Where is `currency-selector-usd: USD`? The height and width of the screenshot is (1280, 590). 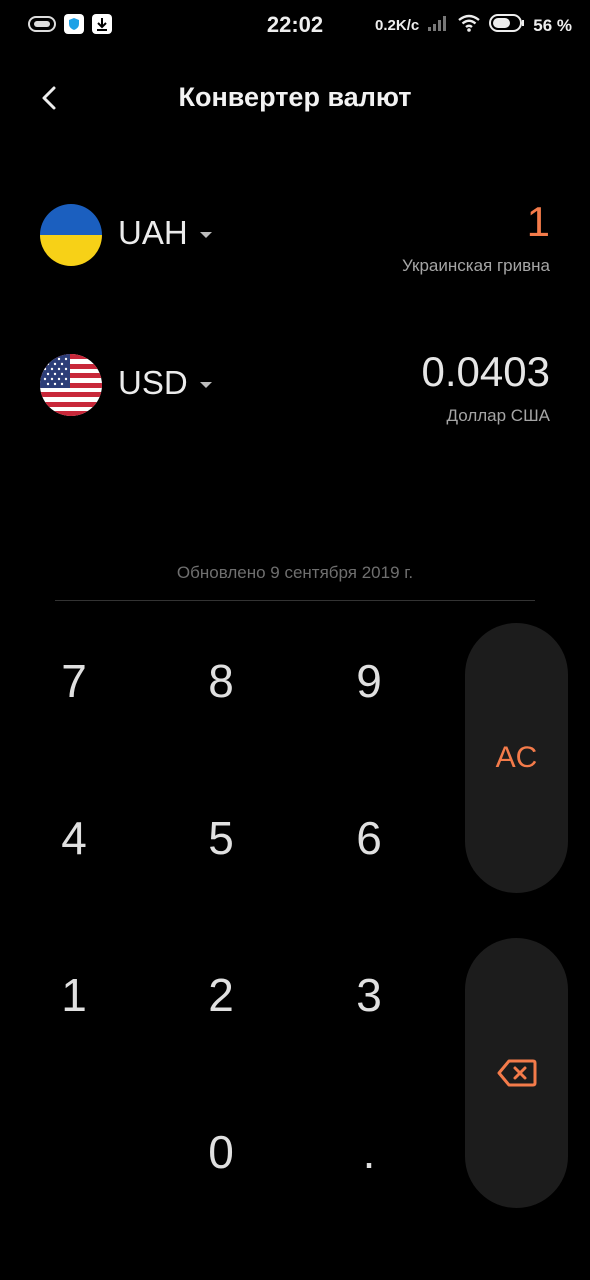 currency-selector-usd: USD is located at coordinates (165, 383).